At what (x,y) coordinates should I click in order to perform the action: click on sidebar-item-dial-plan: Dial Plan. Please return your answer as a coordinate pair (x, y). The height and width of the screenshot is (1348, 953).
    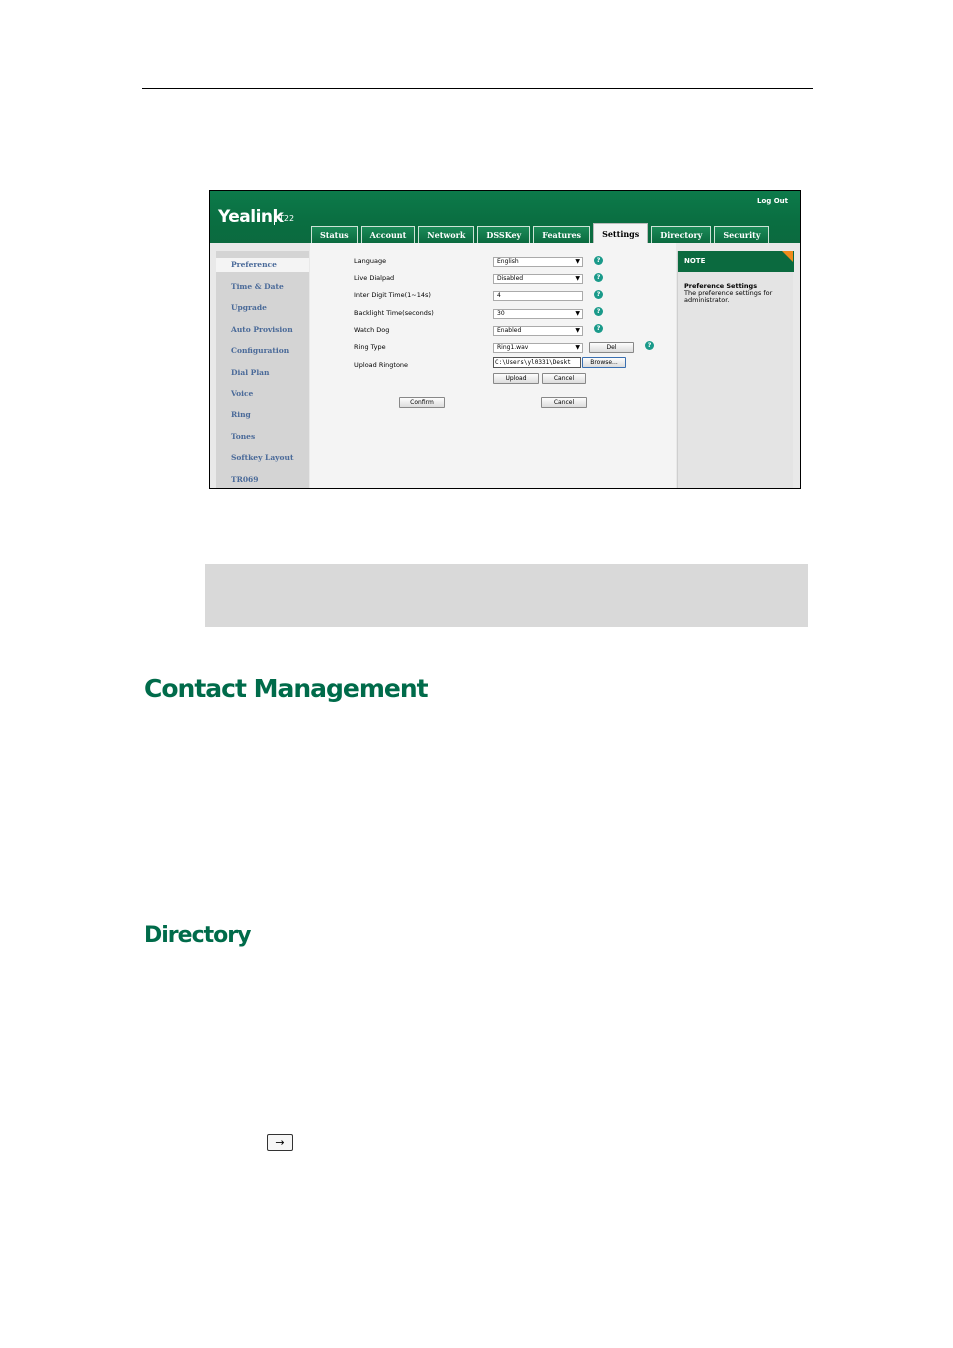
    Looking at the image, I should click on (250, 372).